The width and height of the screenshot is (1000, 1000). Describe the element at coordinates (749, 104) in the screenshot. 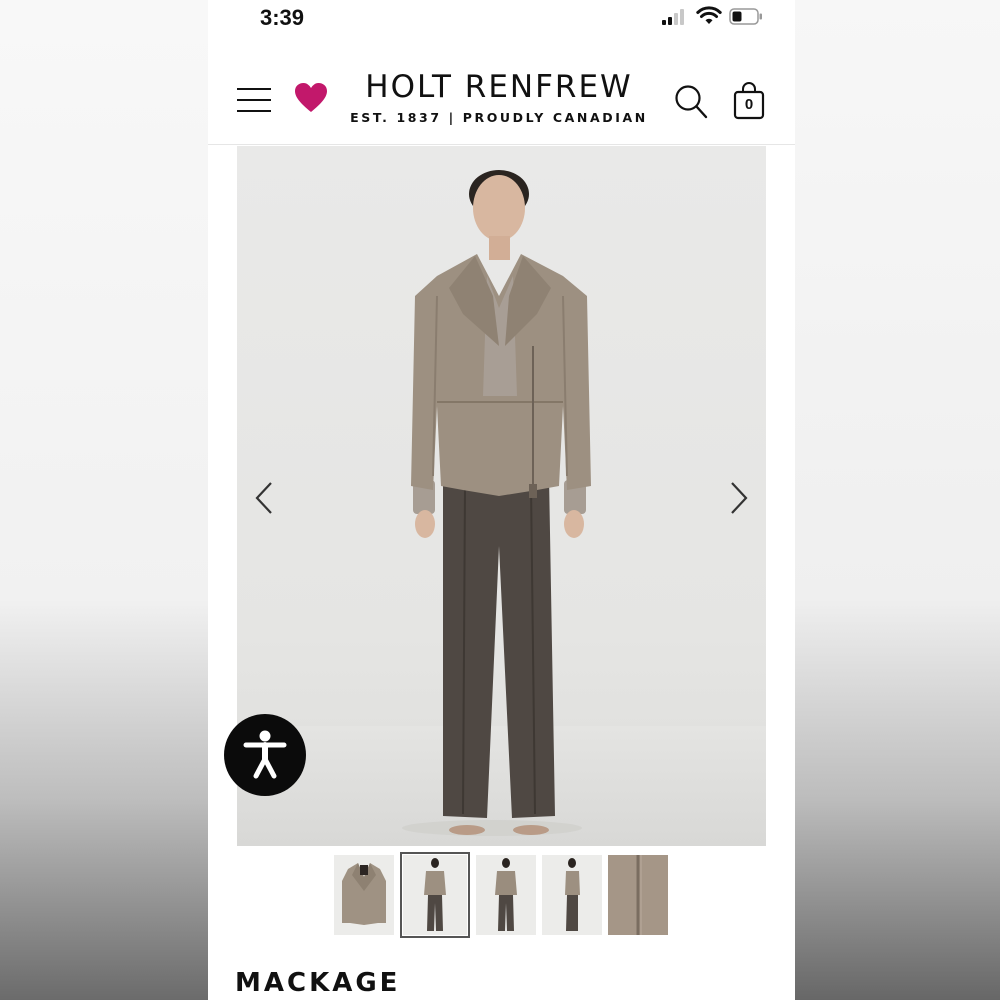

I see `bag-count: 0` at that location.